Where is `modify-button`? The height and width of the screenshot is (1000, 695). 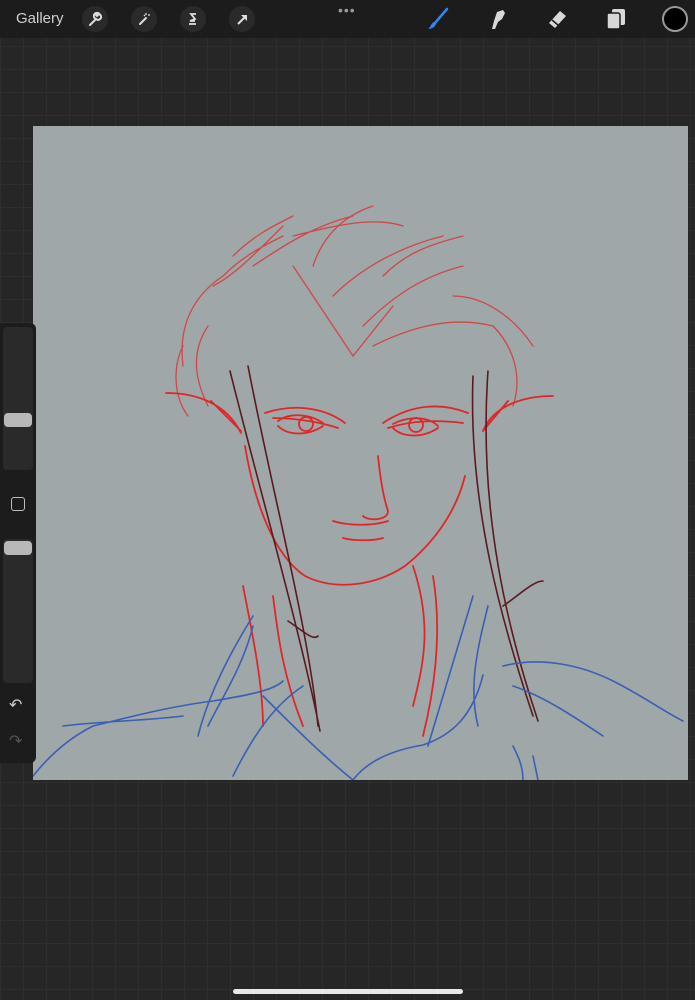
modify-button is located at coordinates (18, 504).